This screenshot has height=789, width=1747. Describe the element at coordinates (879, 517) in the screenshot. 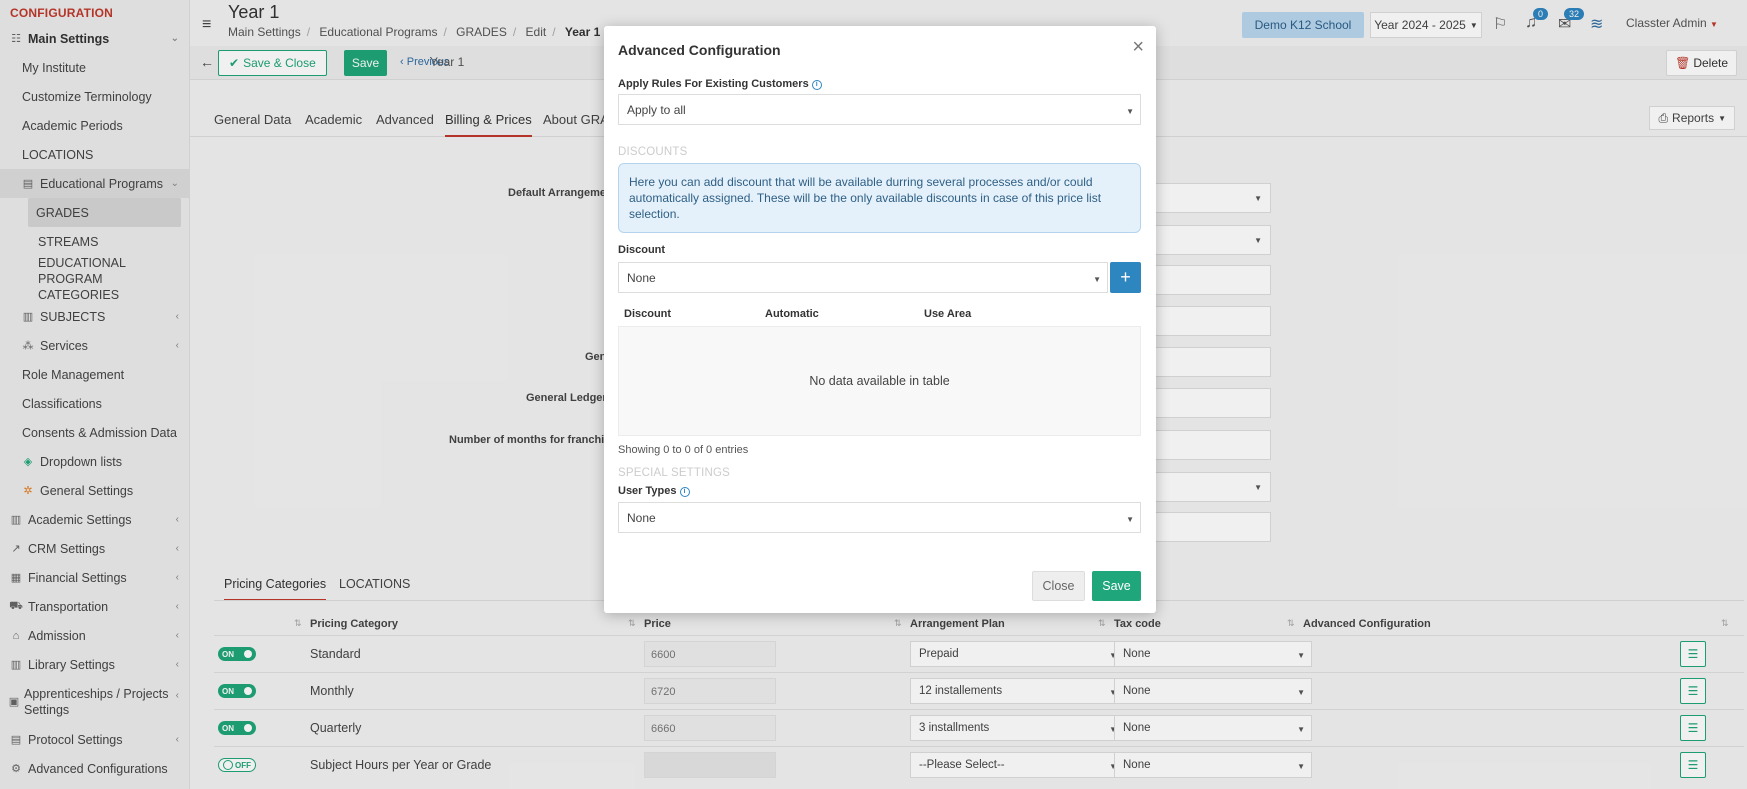

I see `user-types-select: None ▼` at that location.